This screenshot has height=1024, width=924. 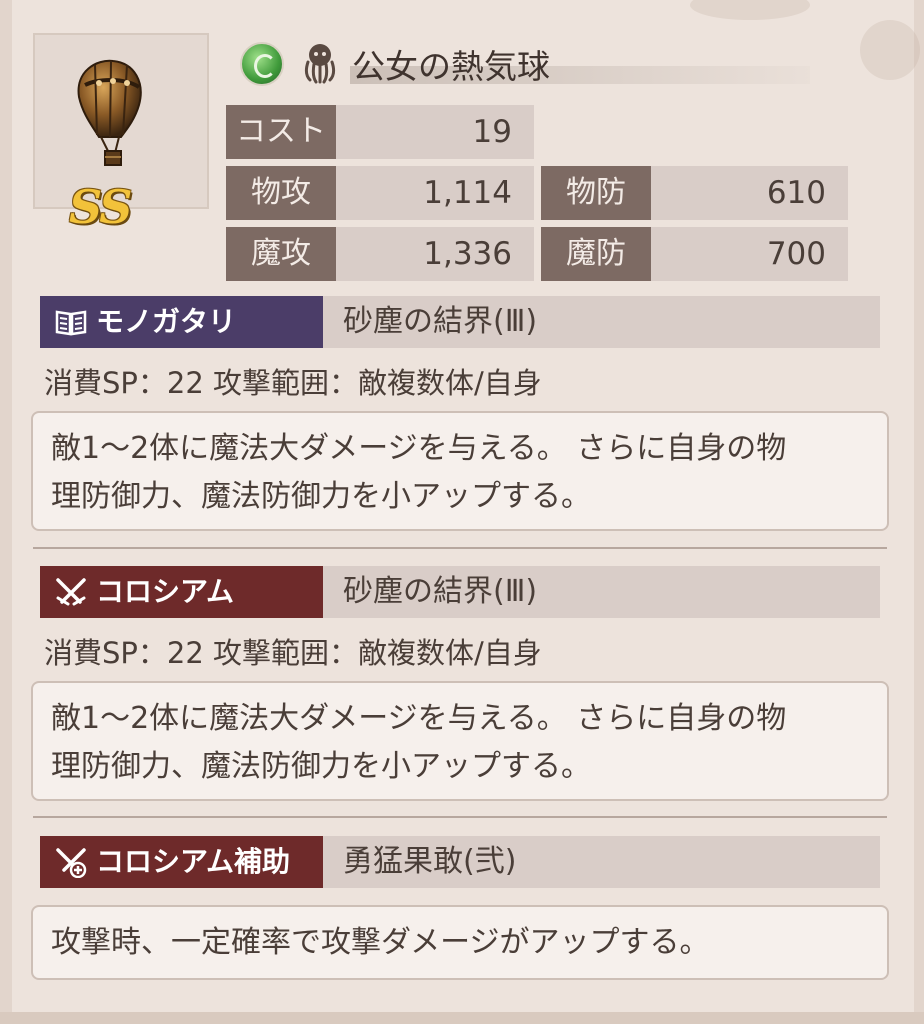 I want to click on book-icon, so click(x=71, y=323).